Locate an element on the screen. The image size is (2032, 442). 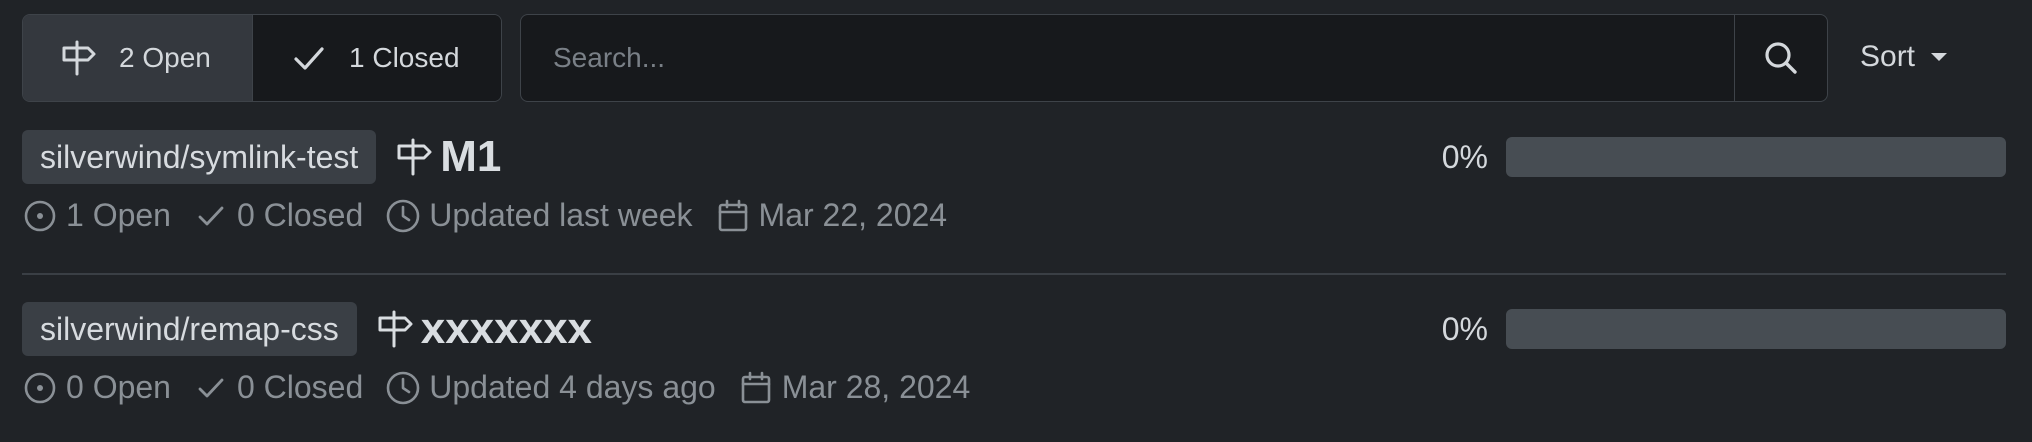
open-issues-link: 0 Open is located at coordinates (96, 387).